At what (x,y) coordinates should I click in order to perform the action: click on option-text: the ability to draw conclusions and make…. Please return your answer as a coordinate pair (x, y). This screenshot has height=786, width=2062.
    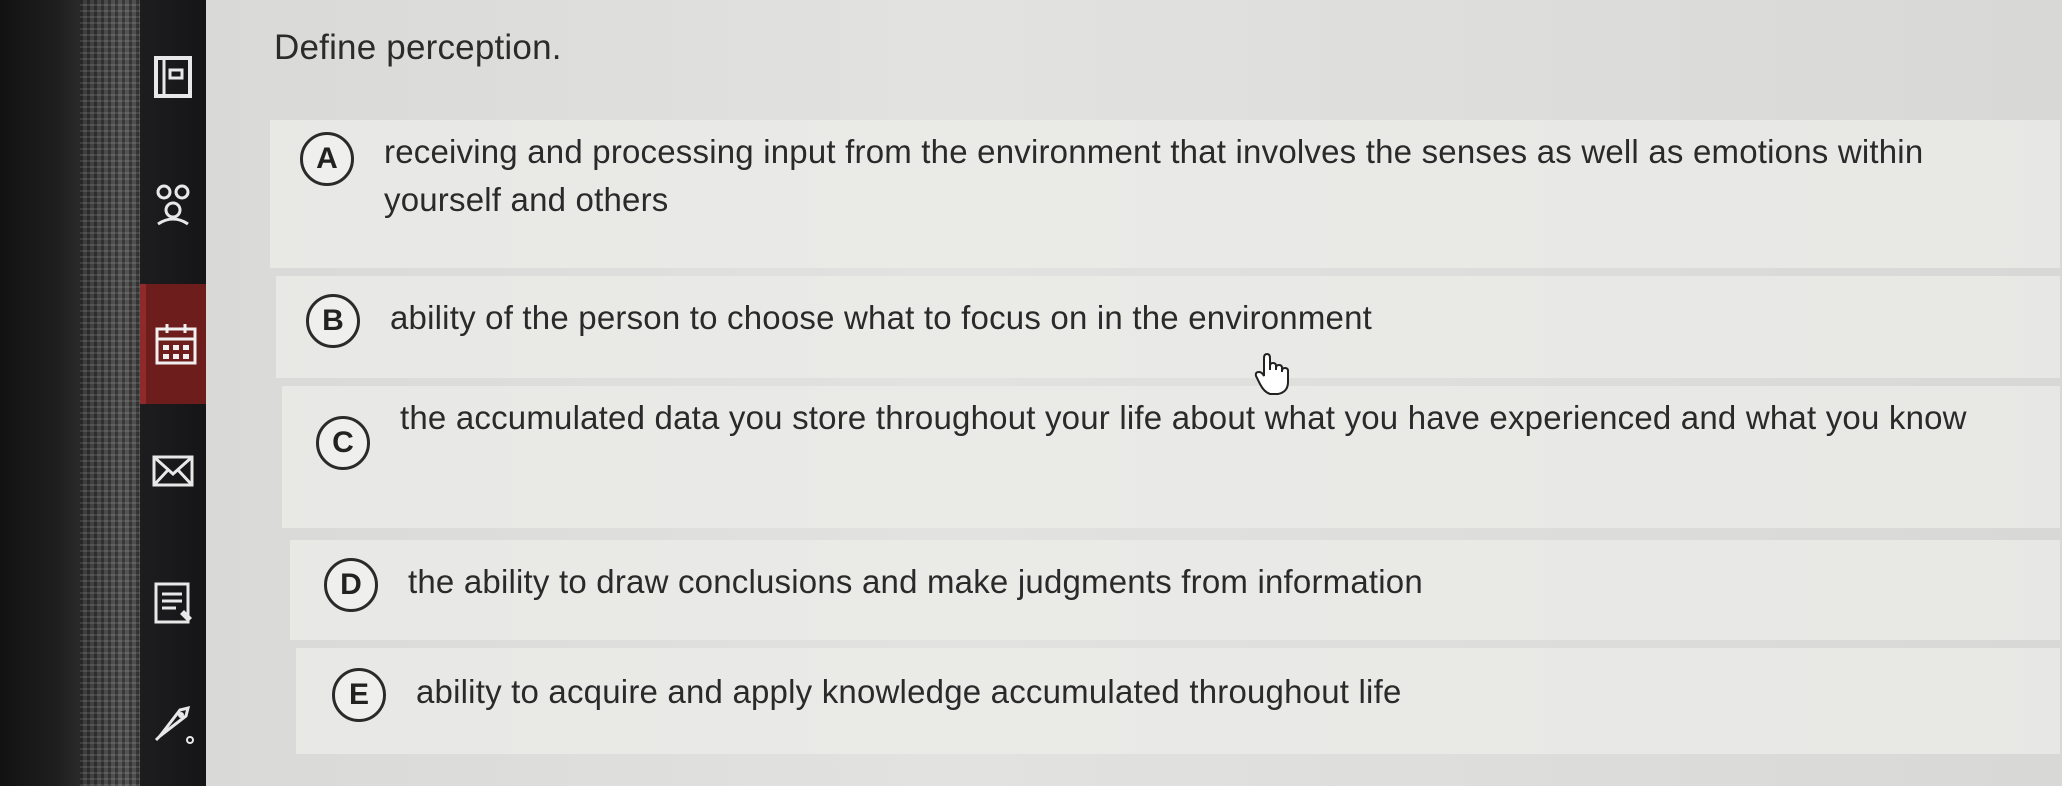
    Looking at the image, I should click on (915, 581).